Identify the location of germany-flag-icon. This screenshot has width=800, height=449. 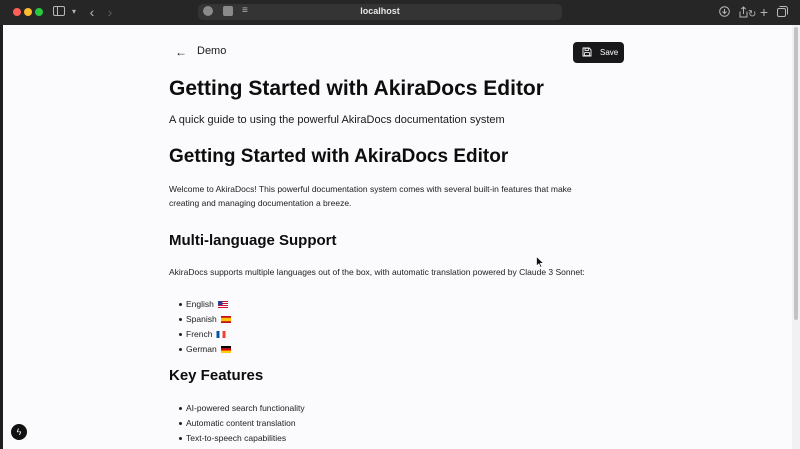
(225, 349).